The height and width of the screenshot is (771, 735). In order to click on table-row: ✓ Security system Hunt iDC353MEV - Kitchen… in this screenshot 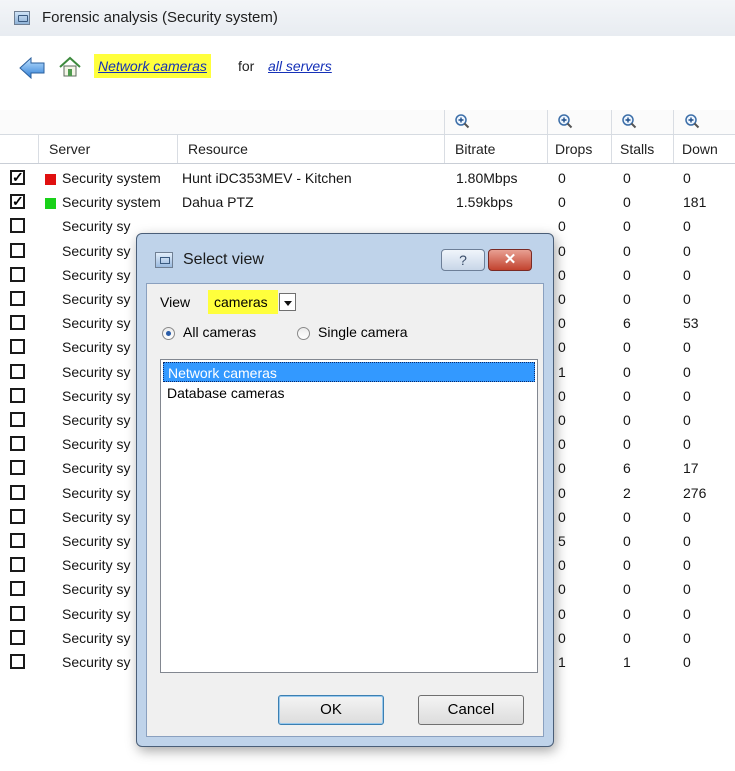, I will do `click(367, 179)`.